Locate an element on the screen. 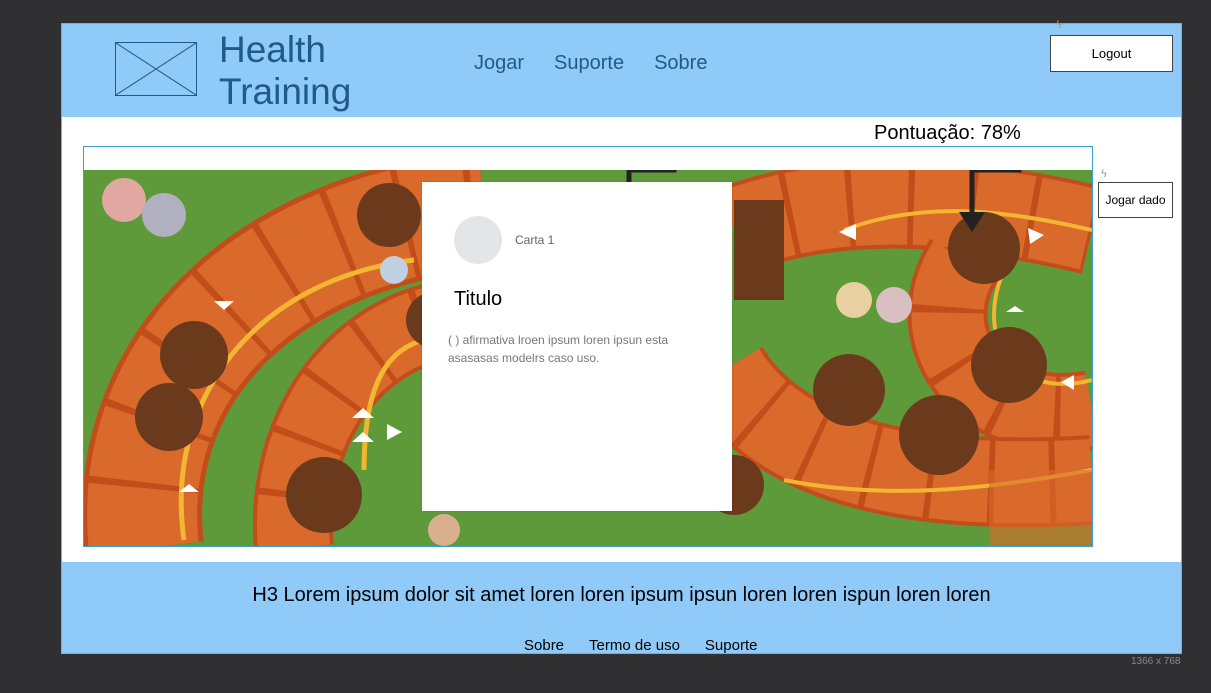 The image size is (1211, 693). card-label: Carta 1 is located at coordinates (535, 240).